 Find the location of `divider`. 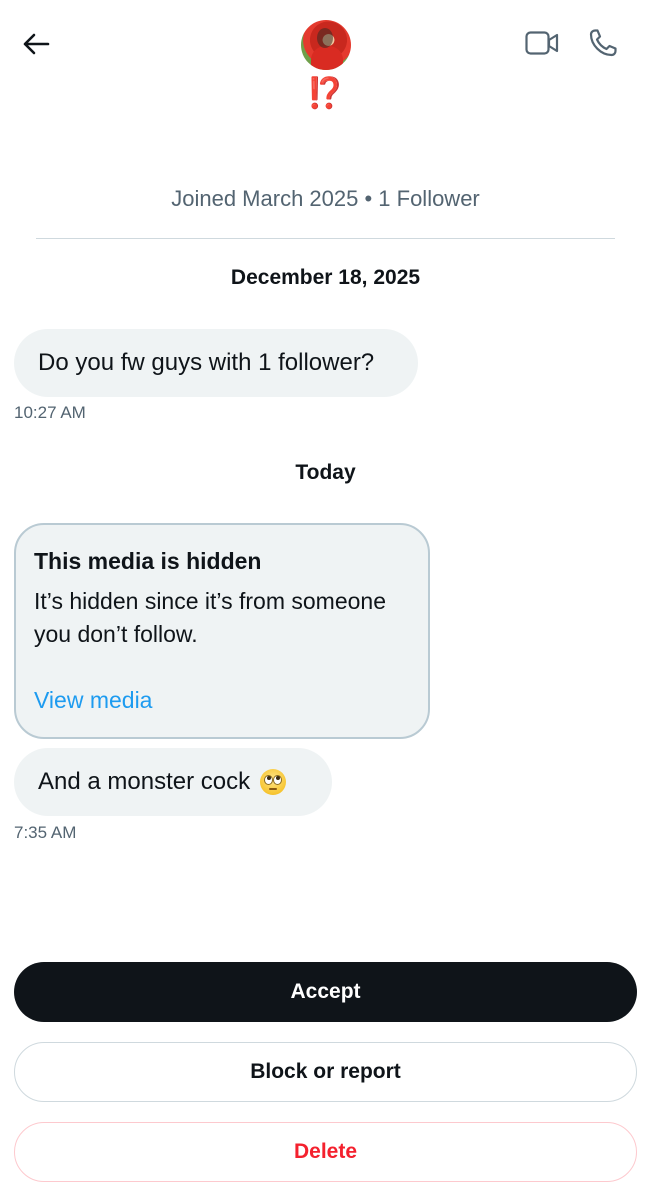

divider is located at coordinates (325, 238).